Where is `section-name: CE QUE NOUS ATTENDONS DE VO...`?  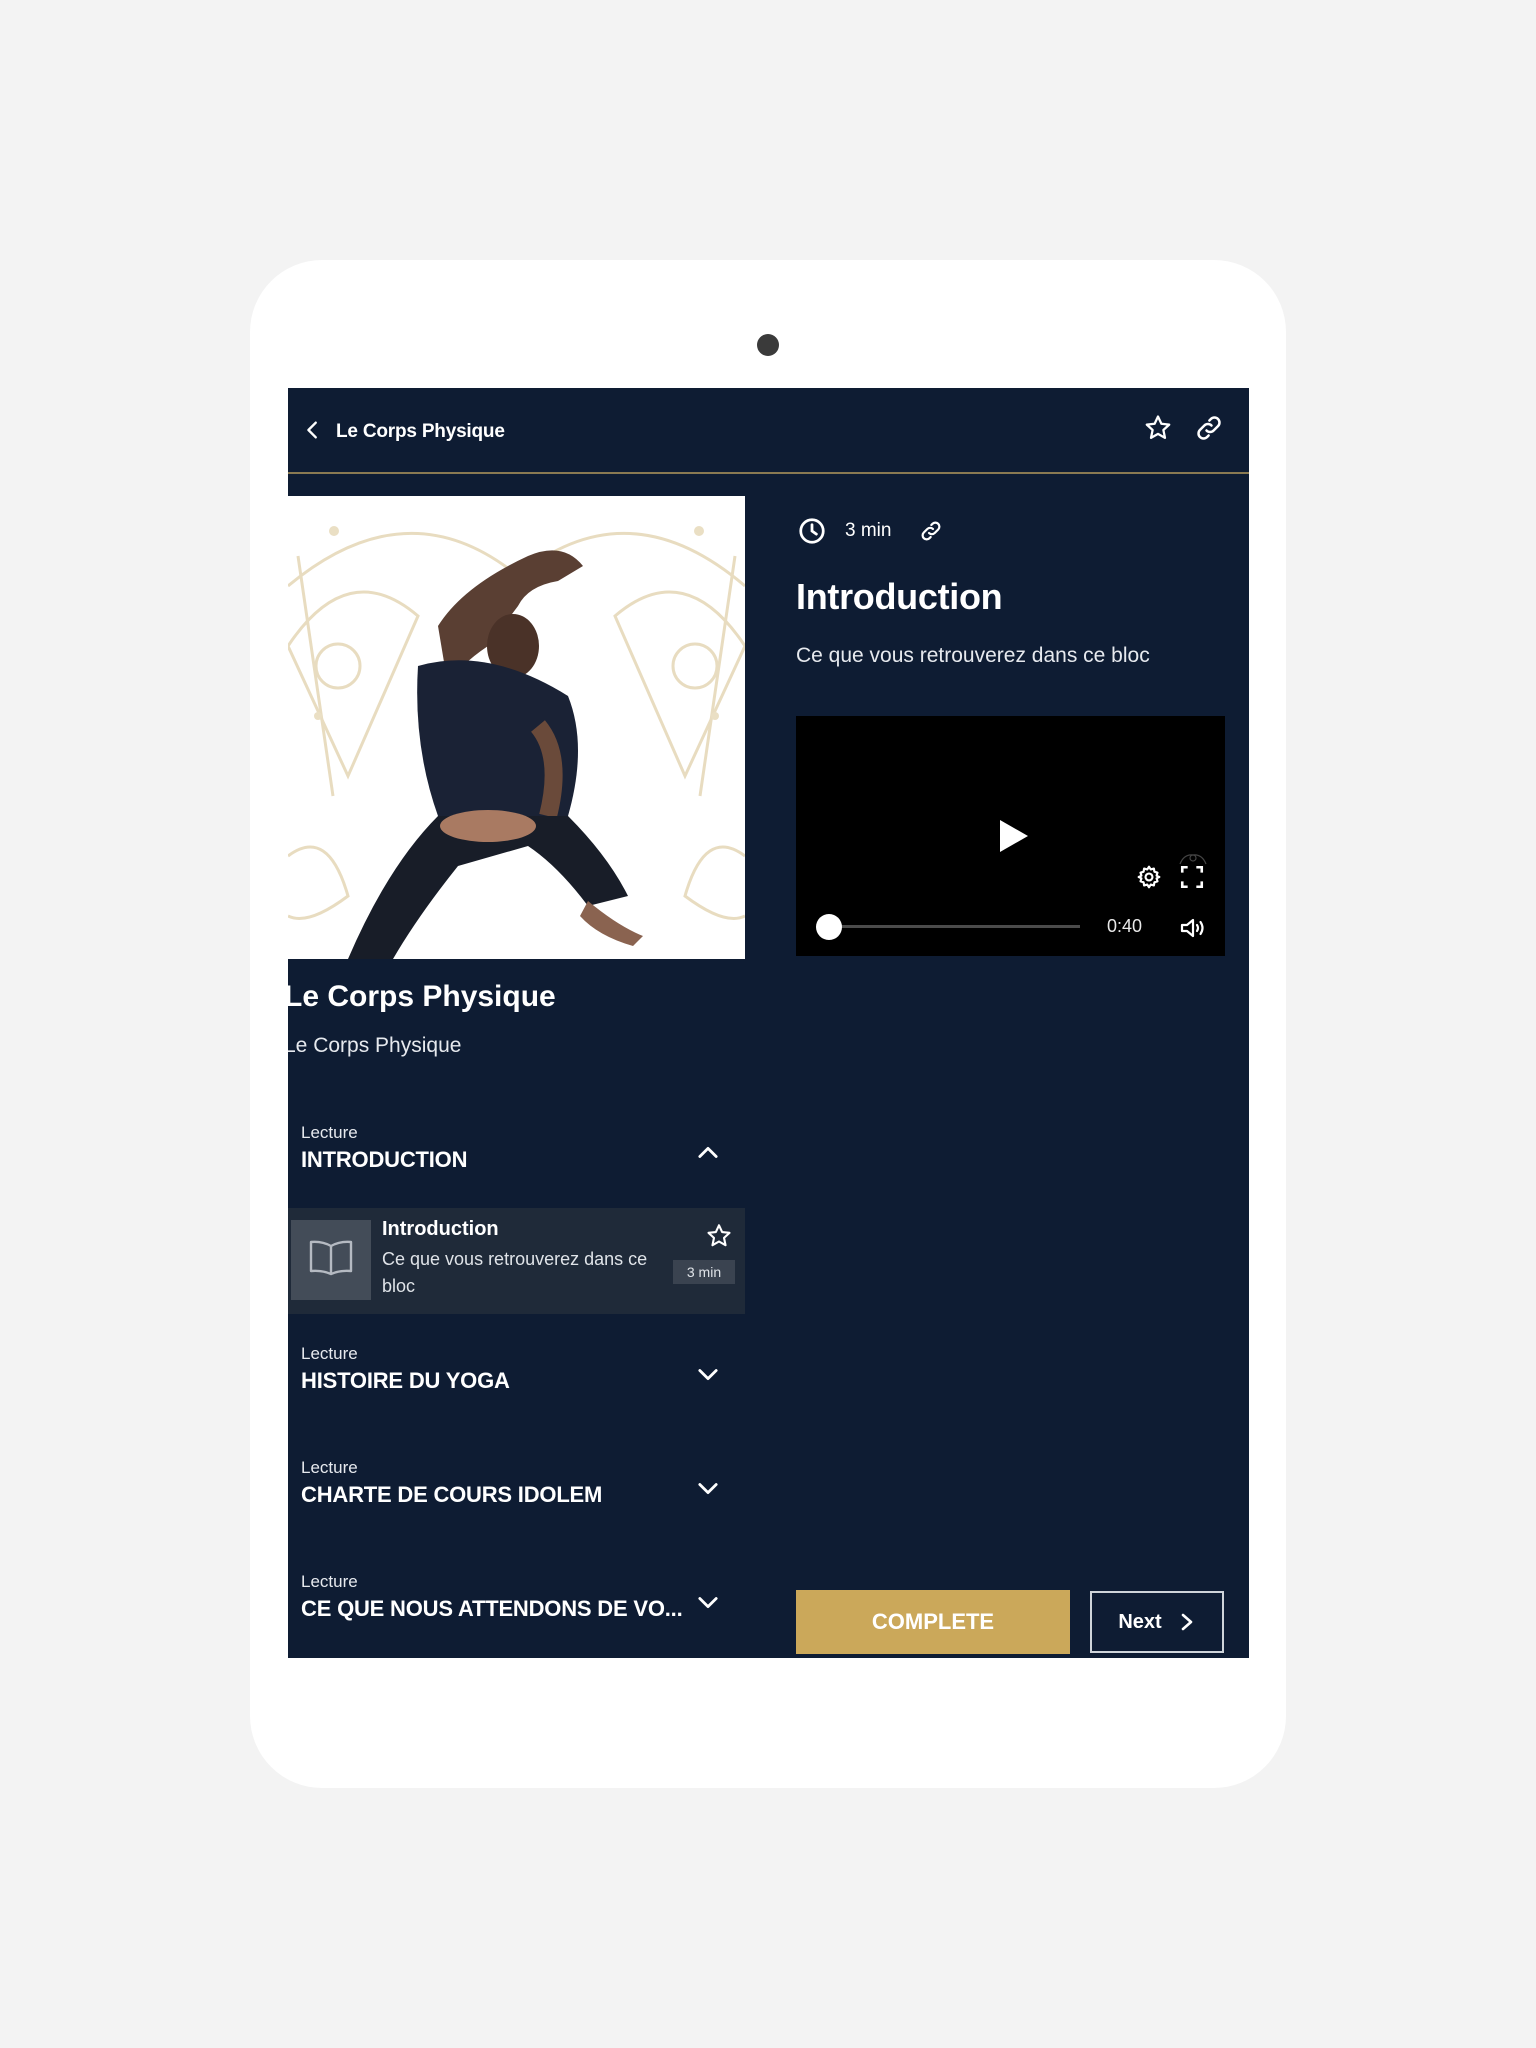 section-name: CE QUE NOUS ATTENDONS DE VO... is located at coordinates (492, 1608).